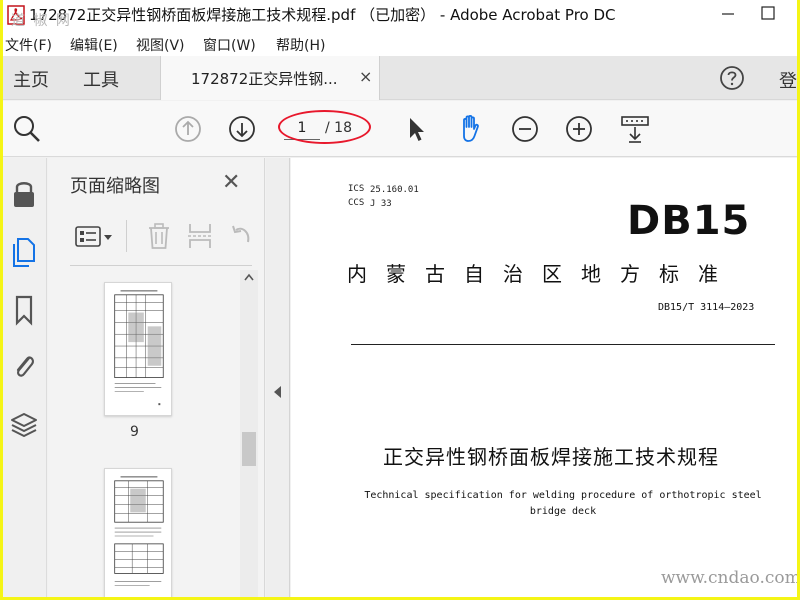 Image resolution: width=800 pixels, height=600 pixels. Describe the element at coordinates (381, 204) in the screenshot. I see `ccs-value: J 33` at that location.